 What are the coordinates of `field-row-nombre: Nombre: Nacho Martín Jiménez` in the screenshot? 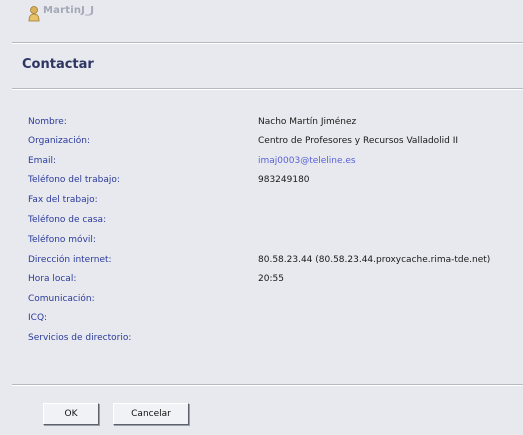 It's located at (261, 125).